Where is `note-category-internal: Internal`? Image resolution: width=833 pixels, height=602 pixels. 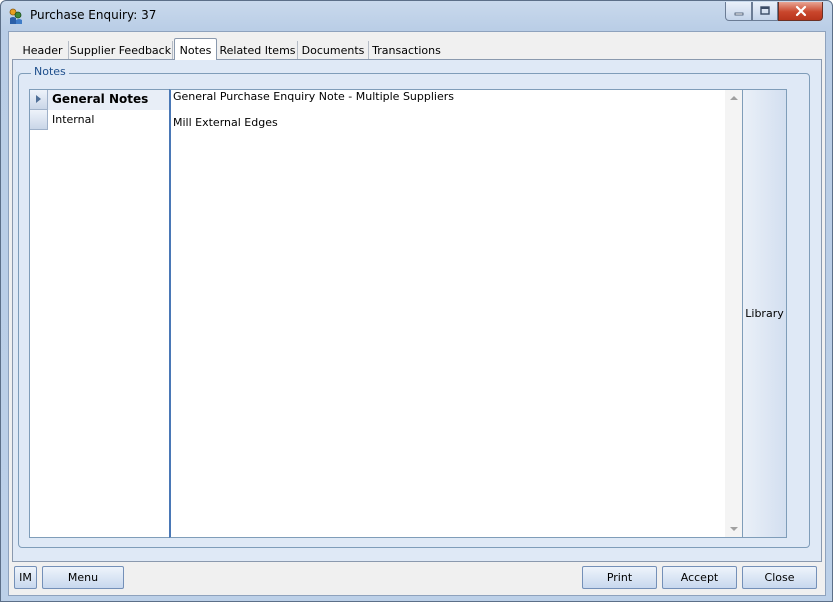 note-category-internal: Internal is located at coordinates (99, 120).